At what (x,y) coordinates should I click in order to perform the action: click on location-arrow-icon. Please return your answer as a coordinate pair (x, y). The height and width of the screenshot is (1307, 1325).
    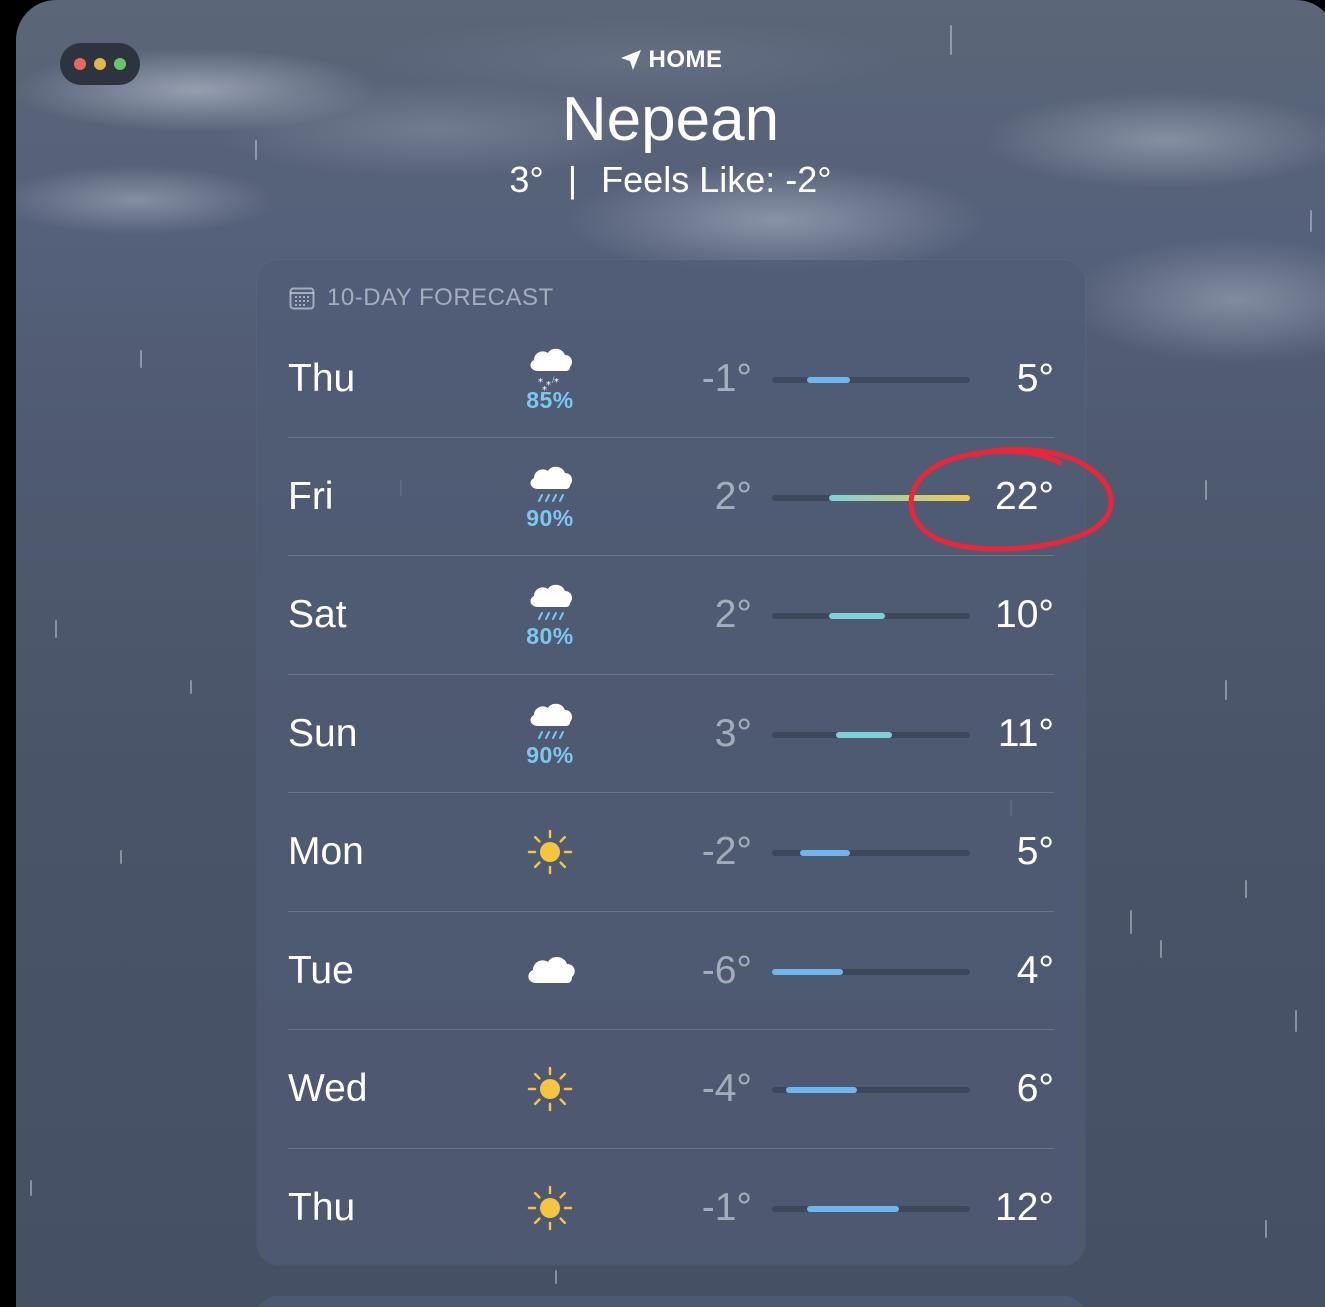
    Looking at the image, I should click on (630, 60).